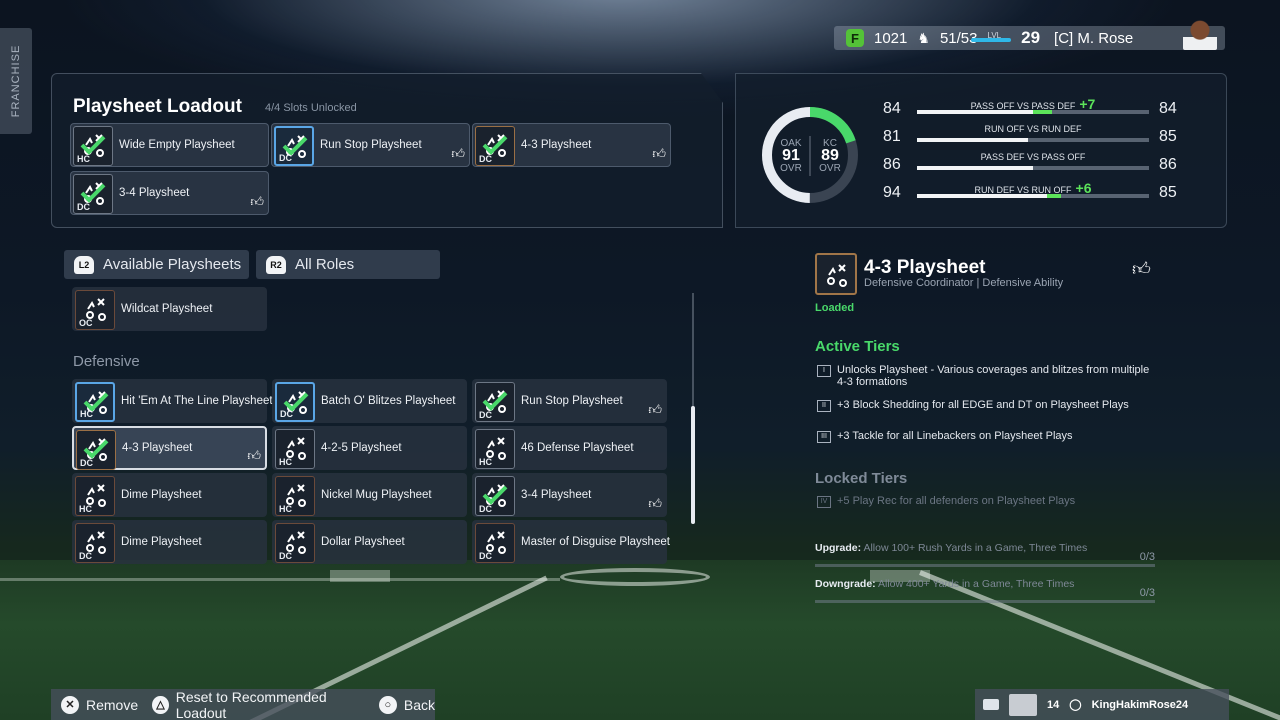 This screenshot has width=1280, height=720. What do you see at coordinates (1168, 164) in the screenshot?
I see `right-rating: 86` at bounding box center [1168, 164].